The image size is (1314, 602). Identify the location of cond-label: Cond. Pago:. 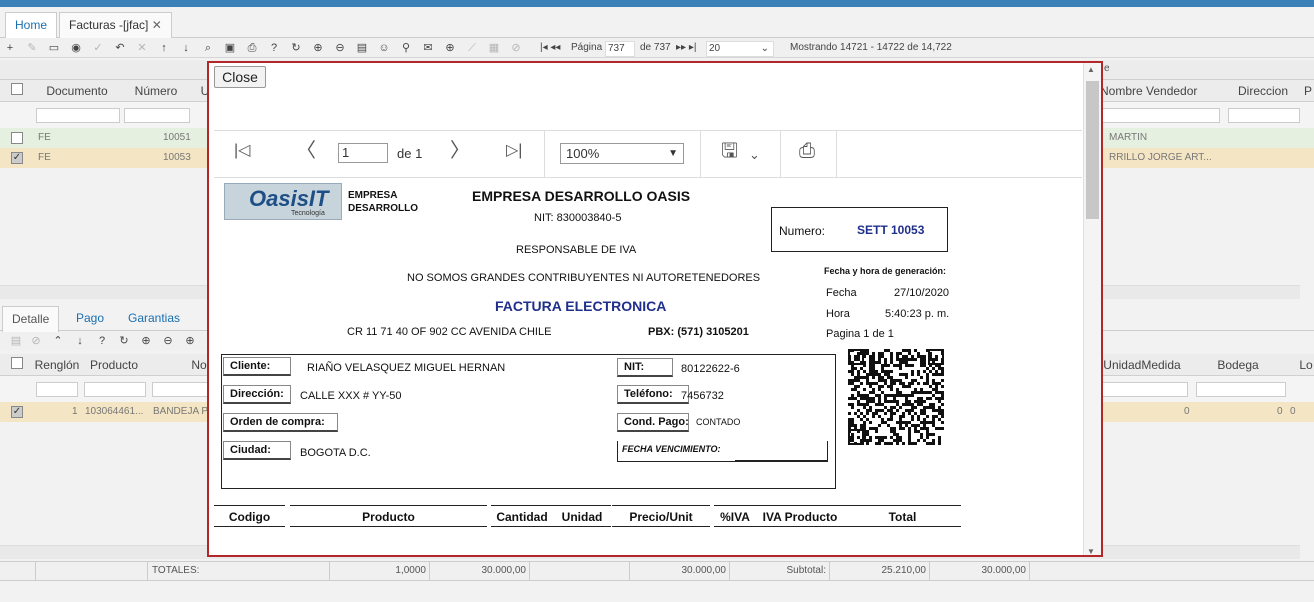
(653, 422).